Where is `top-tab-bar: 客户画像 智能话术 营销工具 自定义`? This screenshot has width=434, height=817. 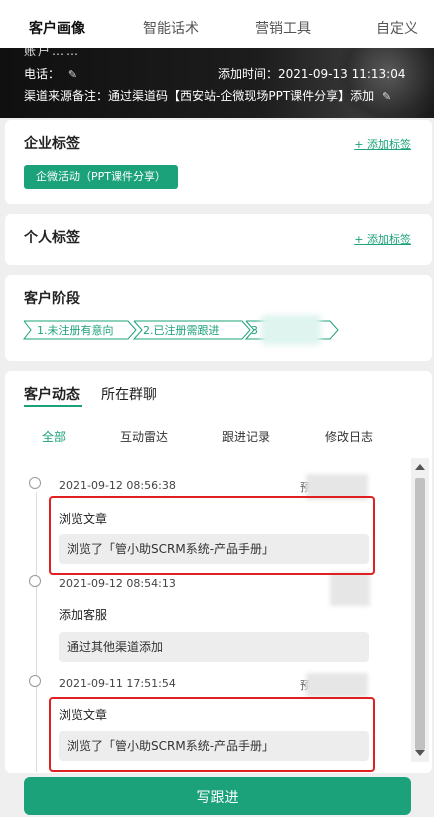
top-tab-bar: 客户画像 智能话术 营销工具 自定义 is located at coordinates (217, 24).